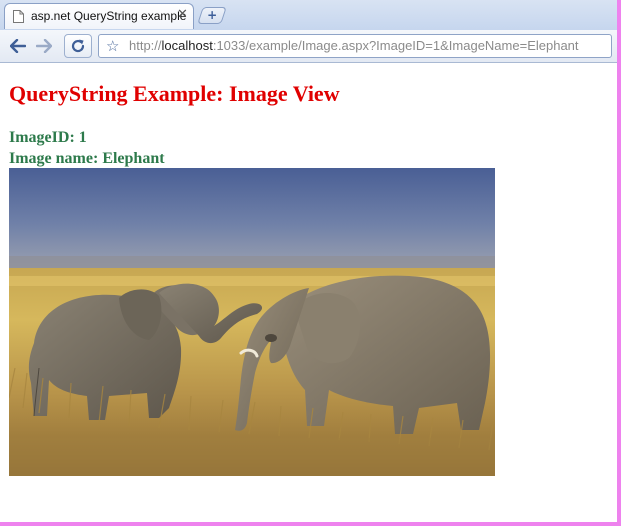 Image resolution: width=631 pixels, height=532 pixels. I want to click on page-title: QueryString Example: Image View, so click(174, 93).